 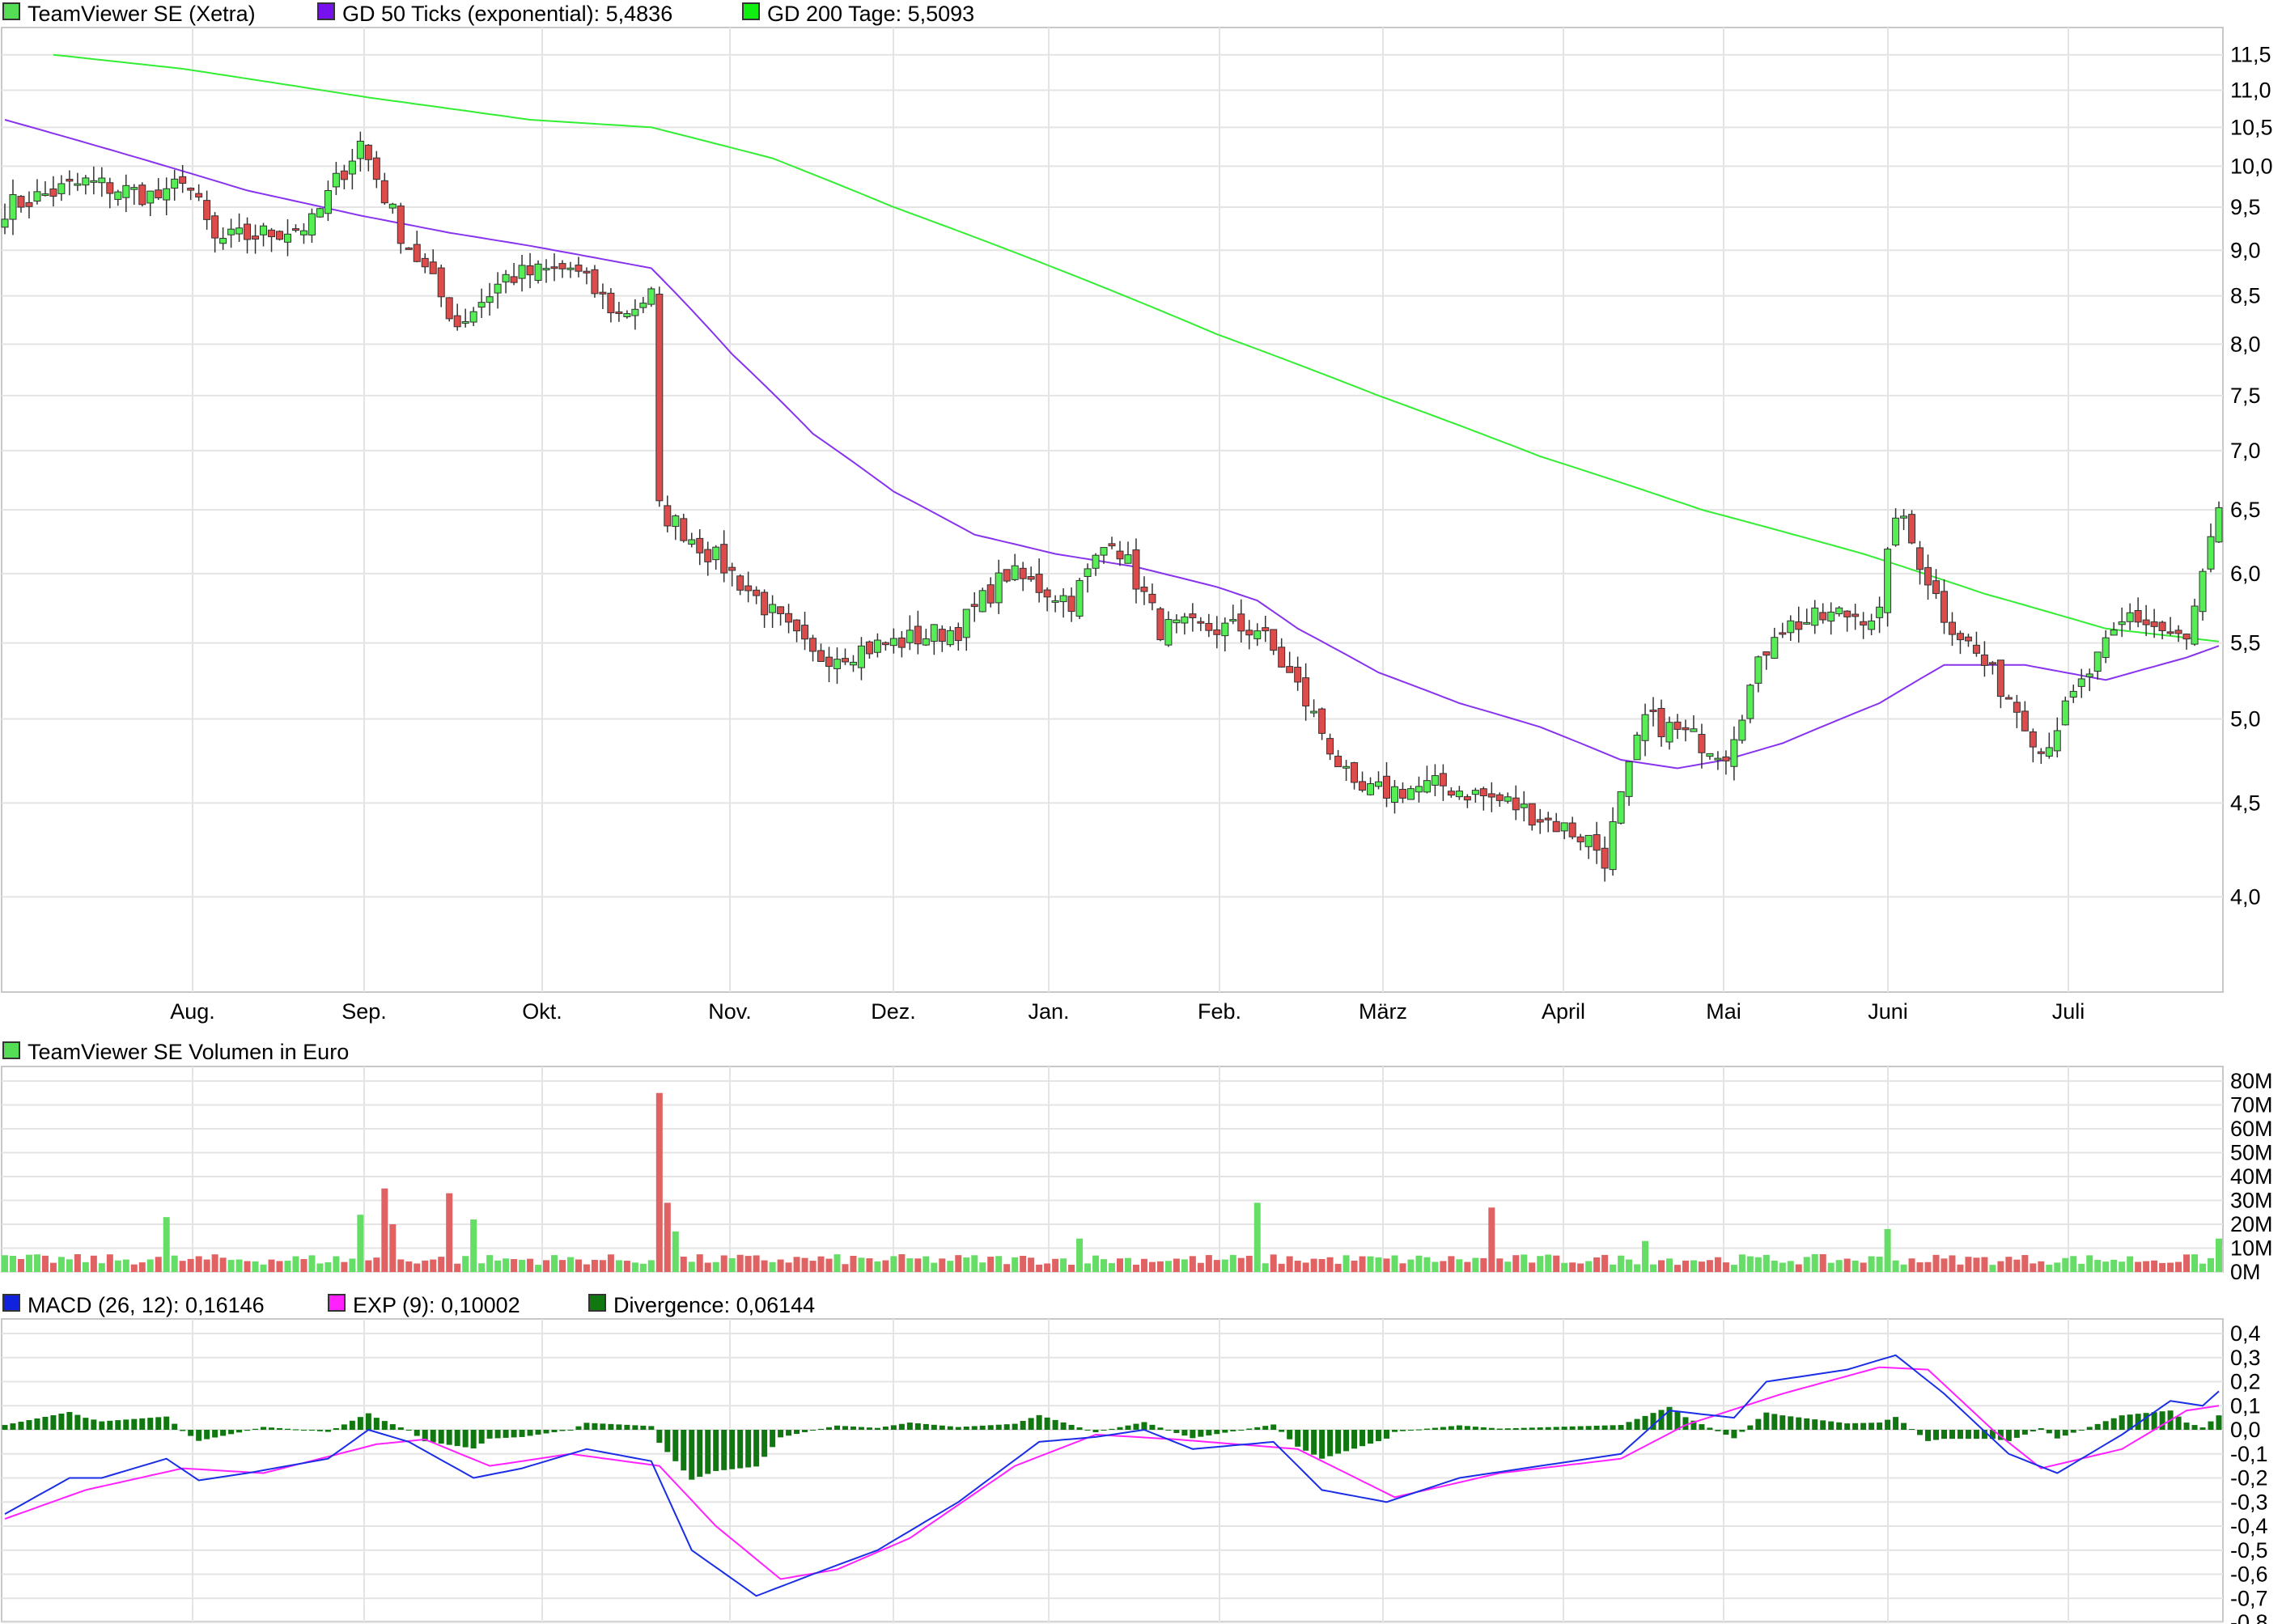 What do you see at coordinates (870, 14) in the screenshot?
I see `legend-gd200: GD 200 Tage: 5,5093` at bounding box center [870, 14].